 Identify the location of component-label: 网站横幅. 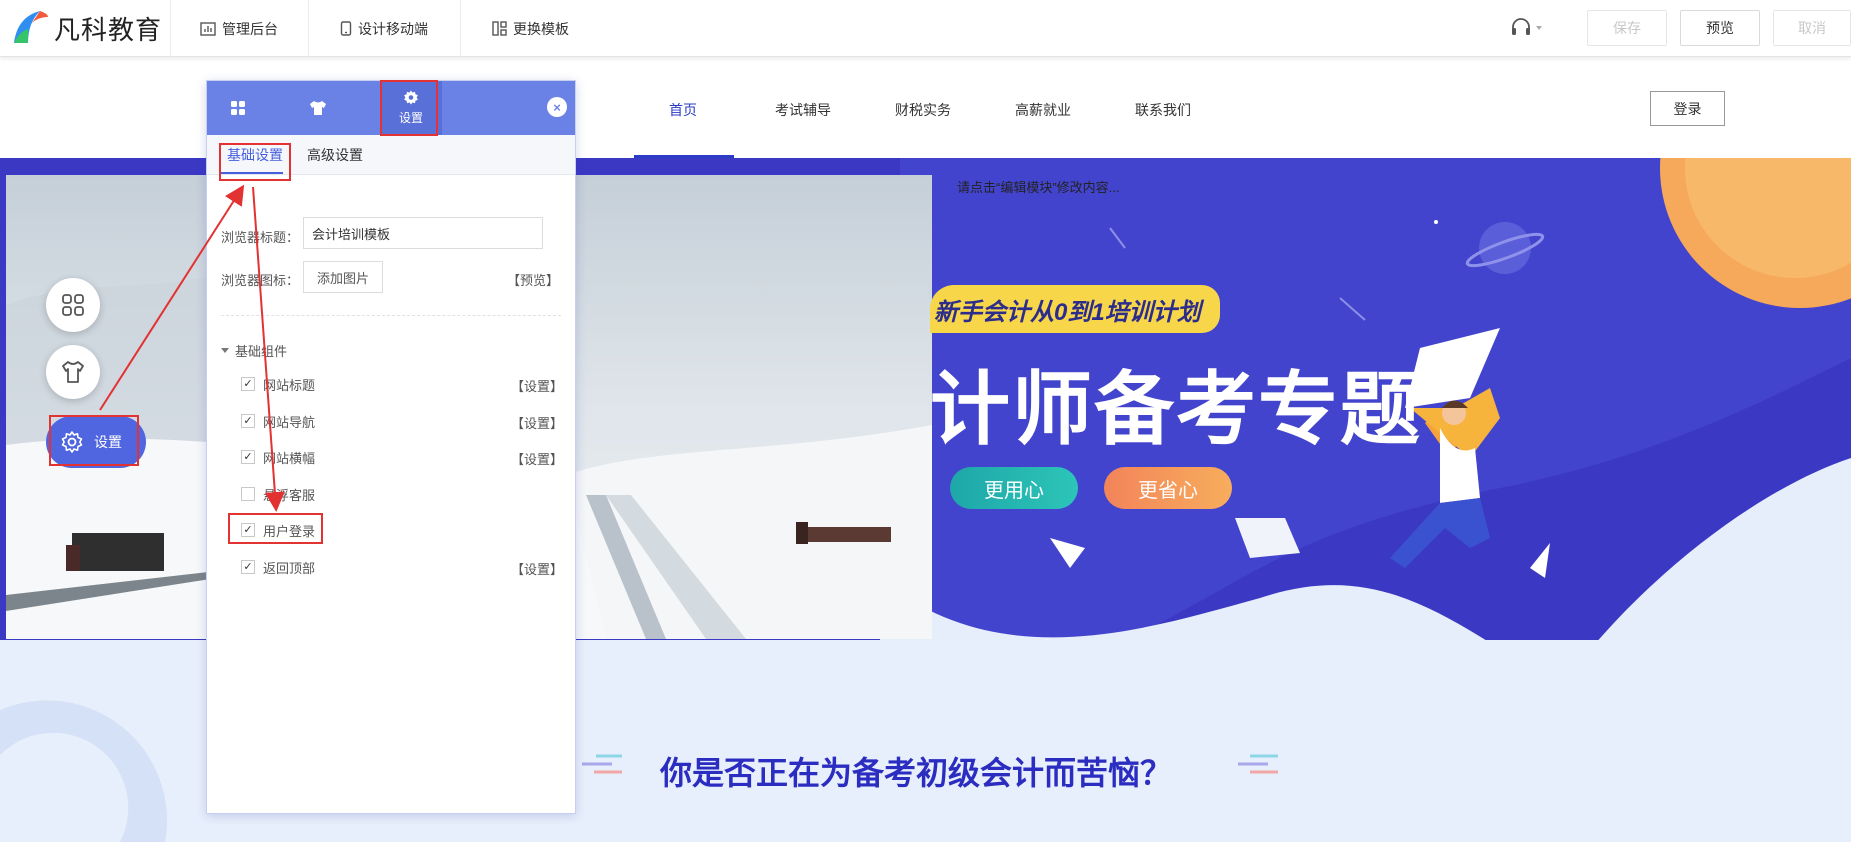
(289, 458).